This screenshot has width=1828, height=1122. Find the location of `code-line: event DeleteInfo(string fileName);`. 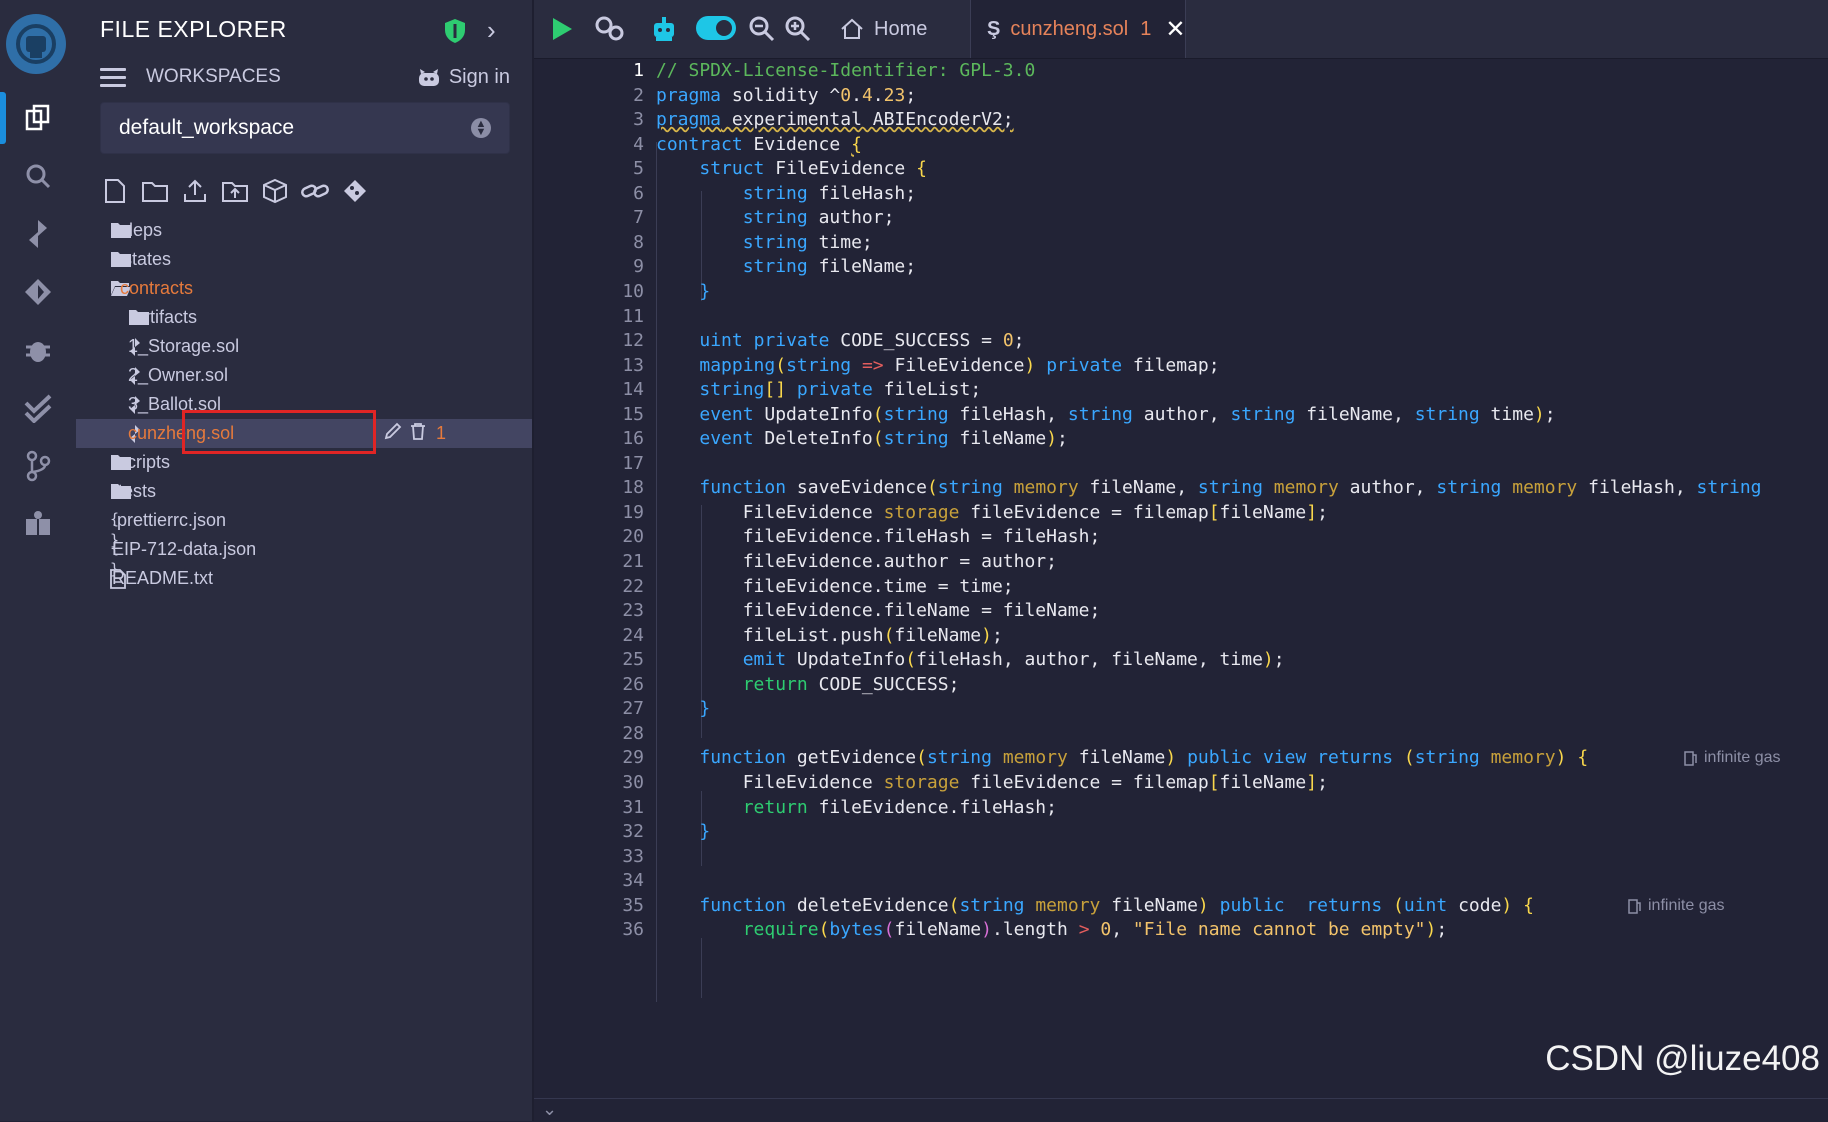

code-line: event DeleteInfo(string fileName); is located at coordinates (883, 439).